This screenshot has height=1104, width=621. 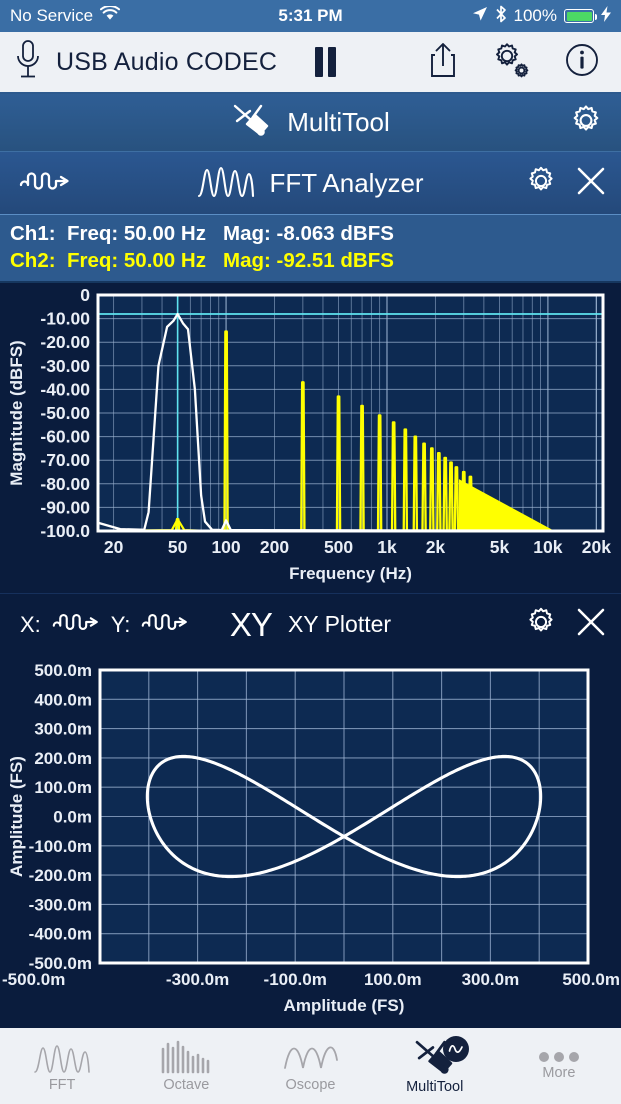 What do you see at coordinates (178, 547) in the screenshot?
I see `x-tick-label: 50` at bounding box center [178, 547].